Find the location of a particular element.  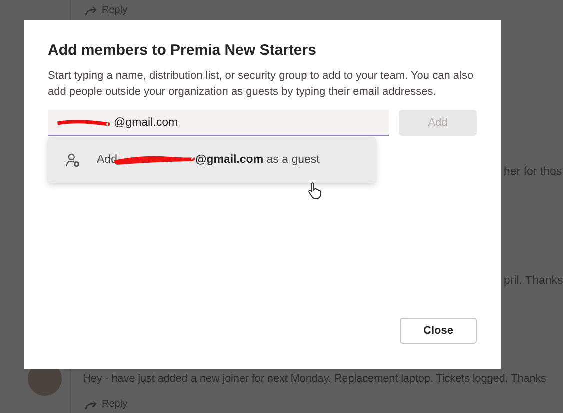

dialog-description: Start typing a name, distribution list, or security group to add to your team. You can also add people outside your organization as guests by typing their email addresses. is located at coordinates (261, 84).